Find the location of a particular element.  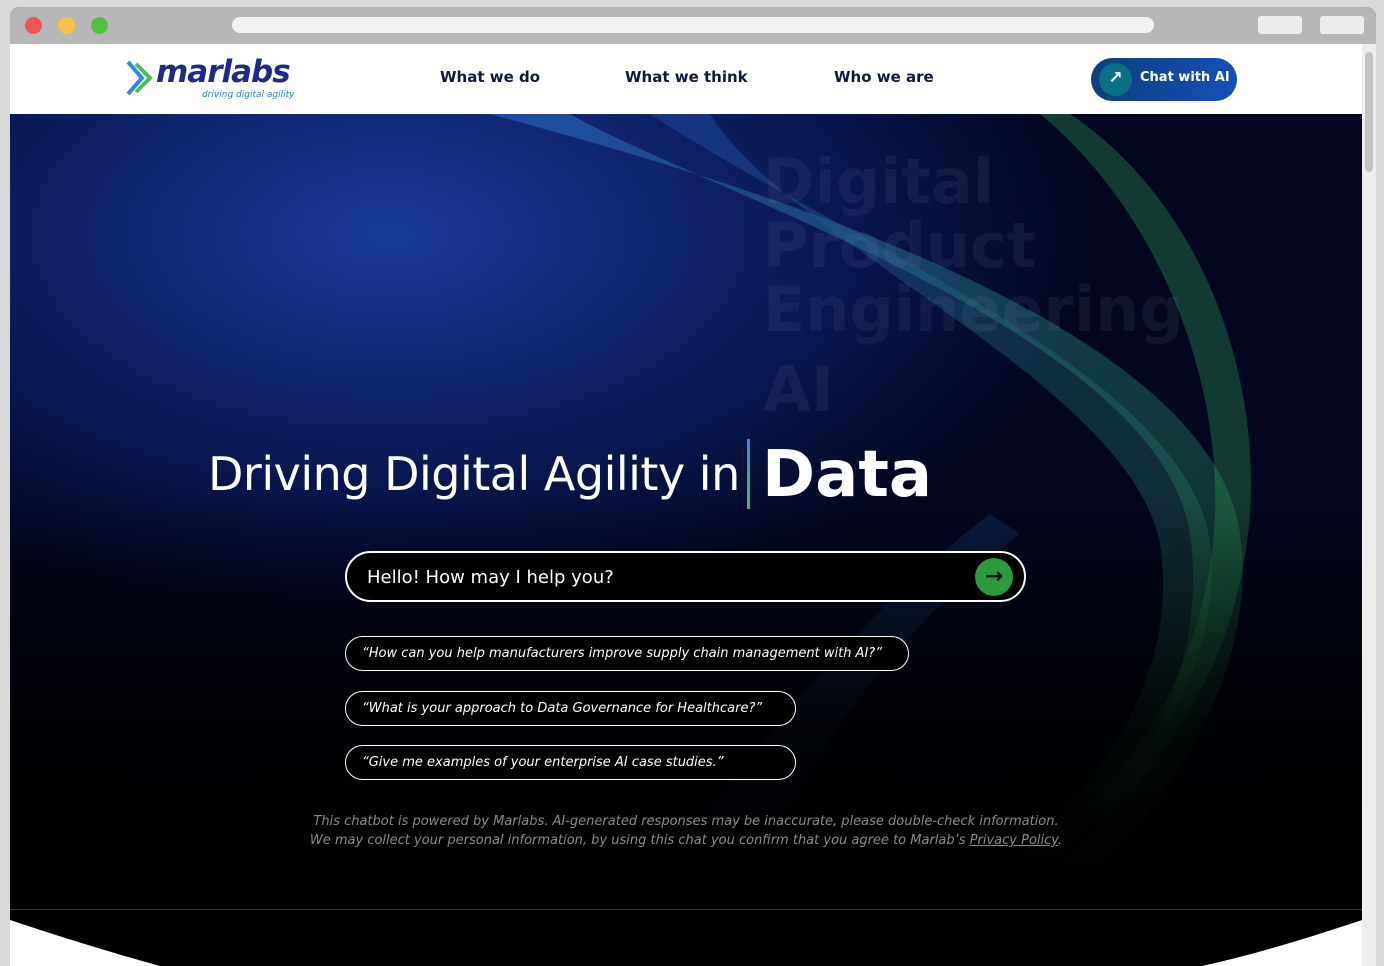

nav-what-we-do: What we do is located at coordinates (490, 77).